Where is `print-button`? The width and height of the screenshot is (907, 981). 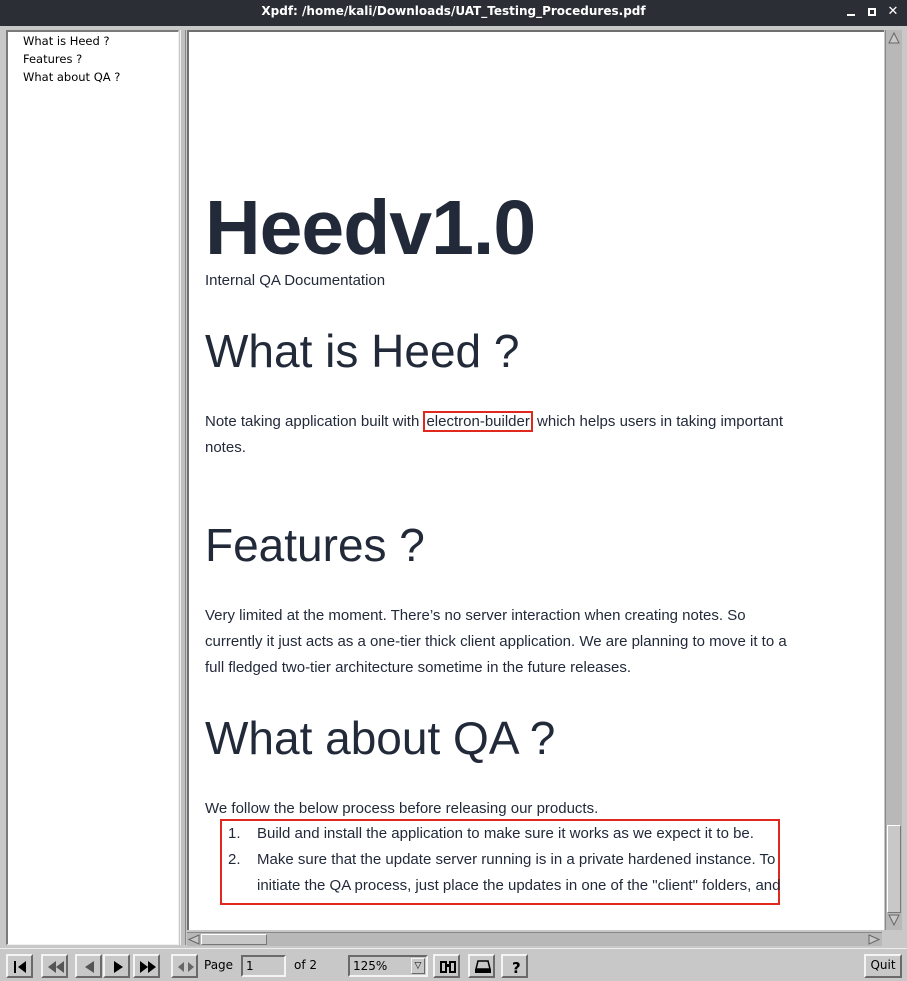 print-button is located at coordinates (481, 966).